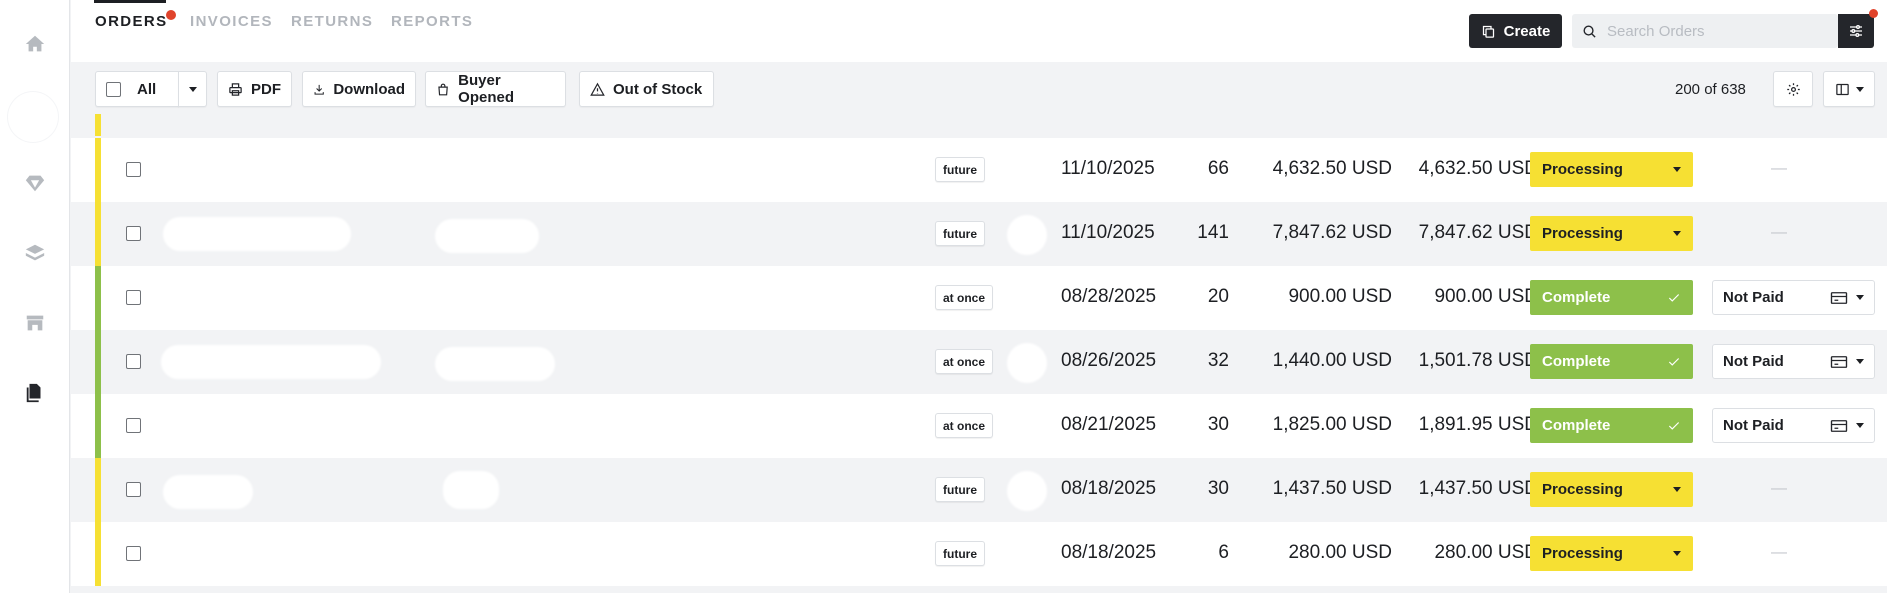 This screenshot has height=593, width=1887. I want to click on search-box, so click(1705, 31).